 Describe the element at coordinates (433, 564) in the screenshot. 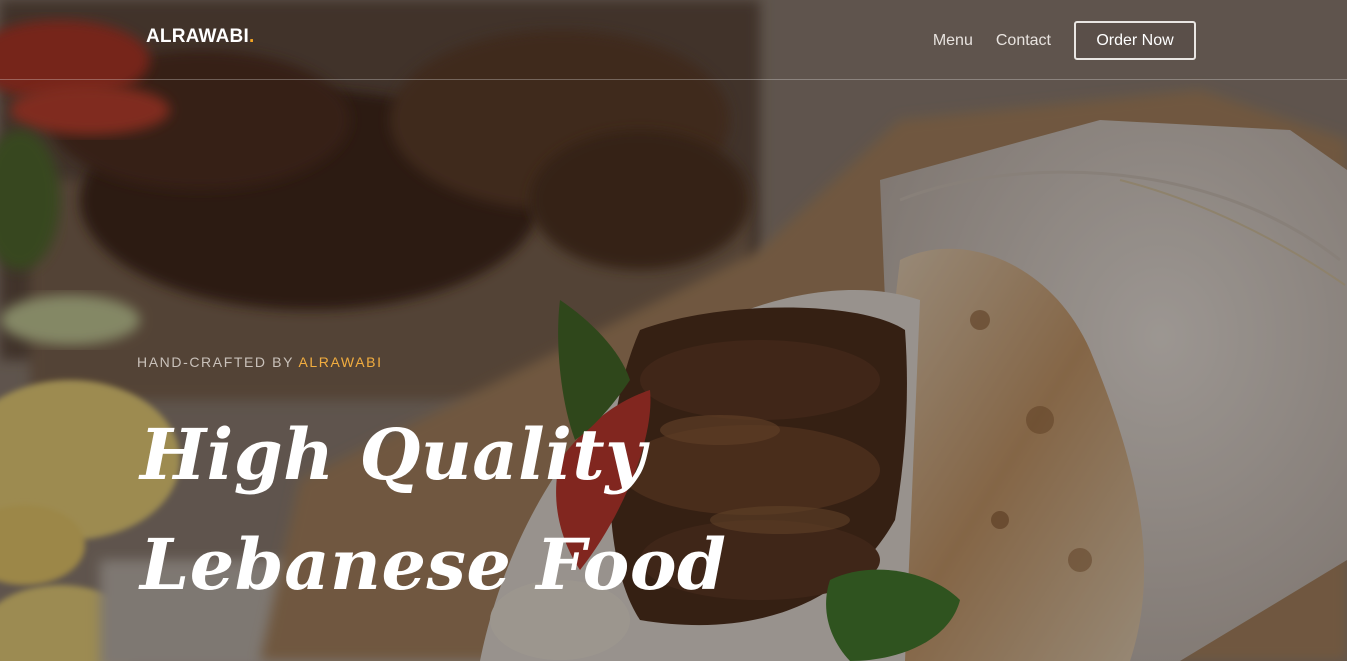

I see `hero-headline-line-2: Lebanese Food` at that location.